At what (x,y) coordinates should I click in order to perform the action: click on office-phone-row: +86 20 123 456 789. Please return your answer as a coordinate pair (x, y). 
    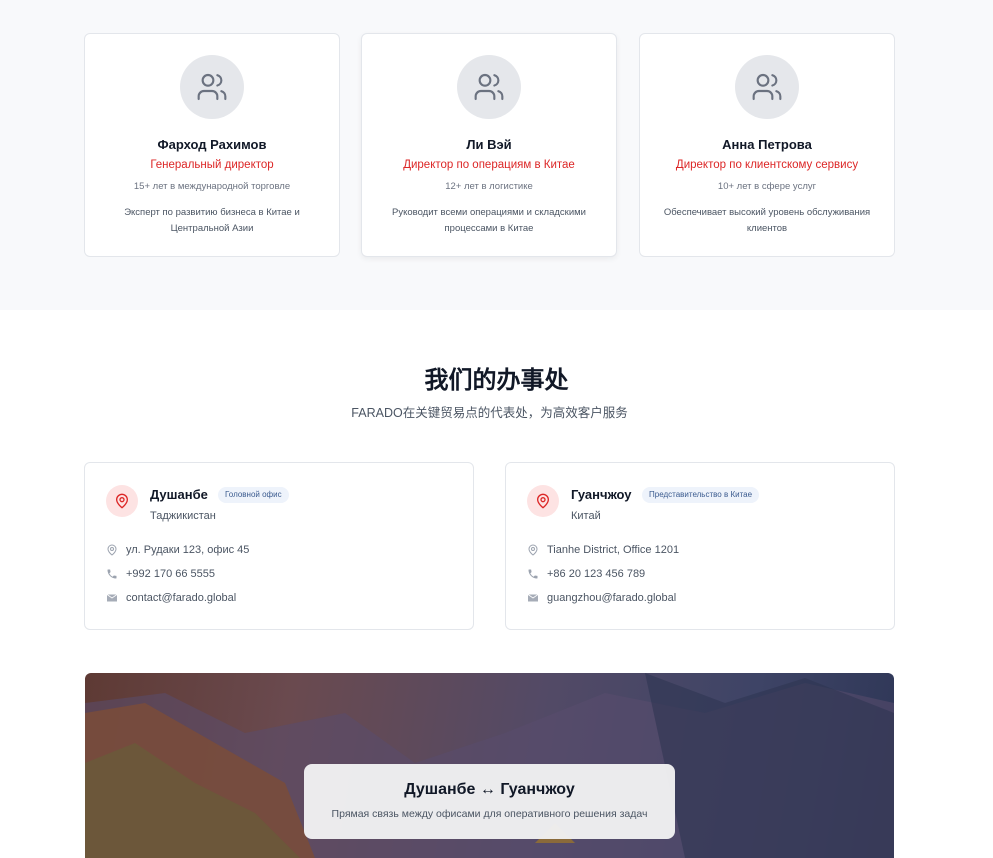
    Looking at the image, I should click on (586, 574).